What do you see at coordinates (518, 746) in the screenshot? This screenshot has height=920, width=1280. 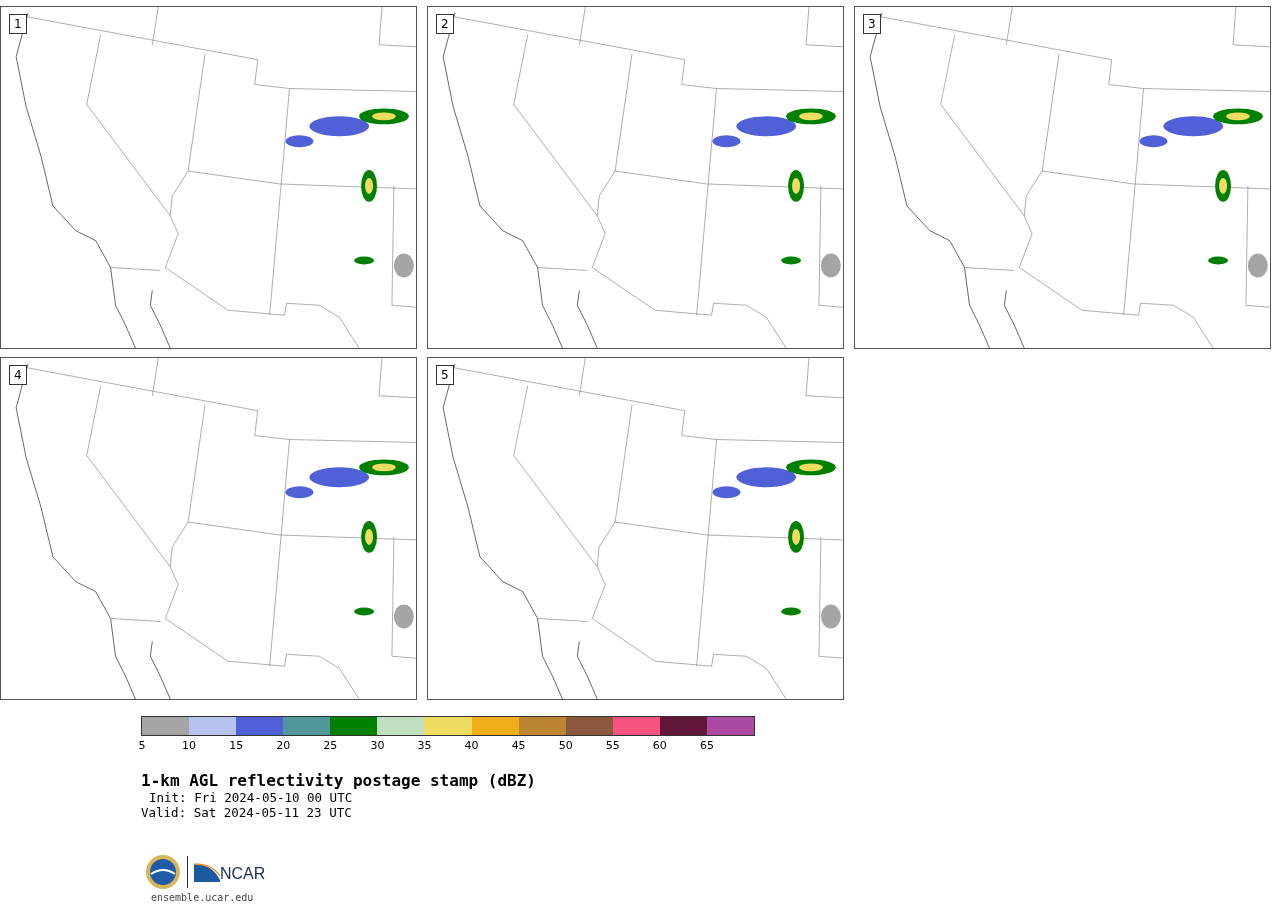 I see `tick-label: 45` at bounding box center [518, 746].